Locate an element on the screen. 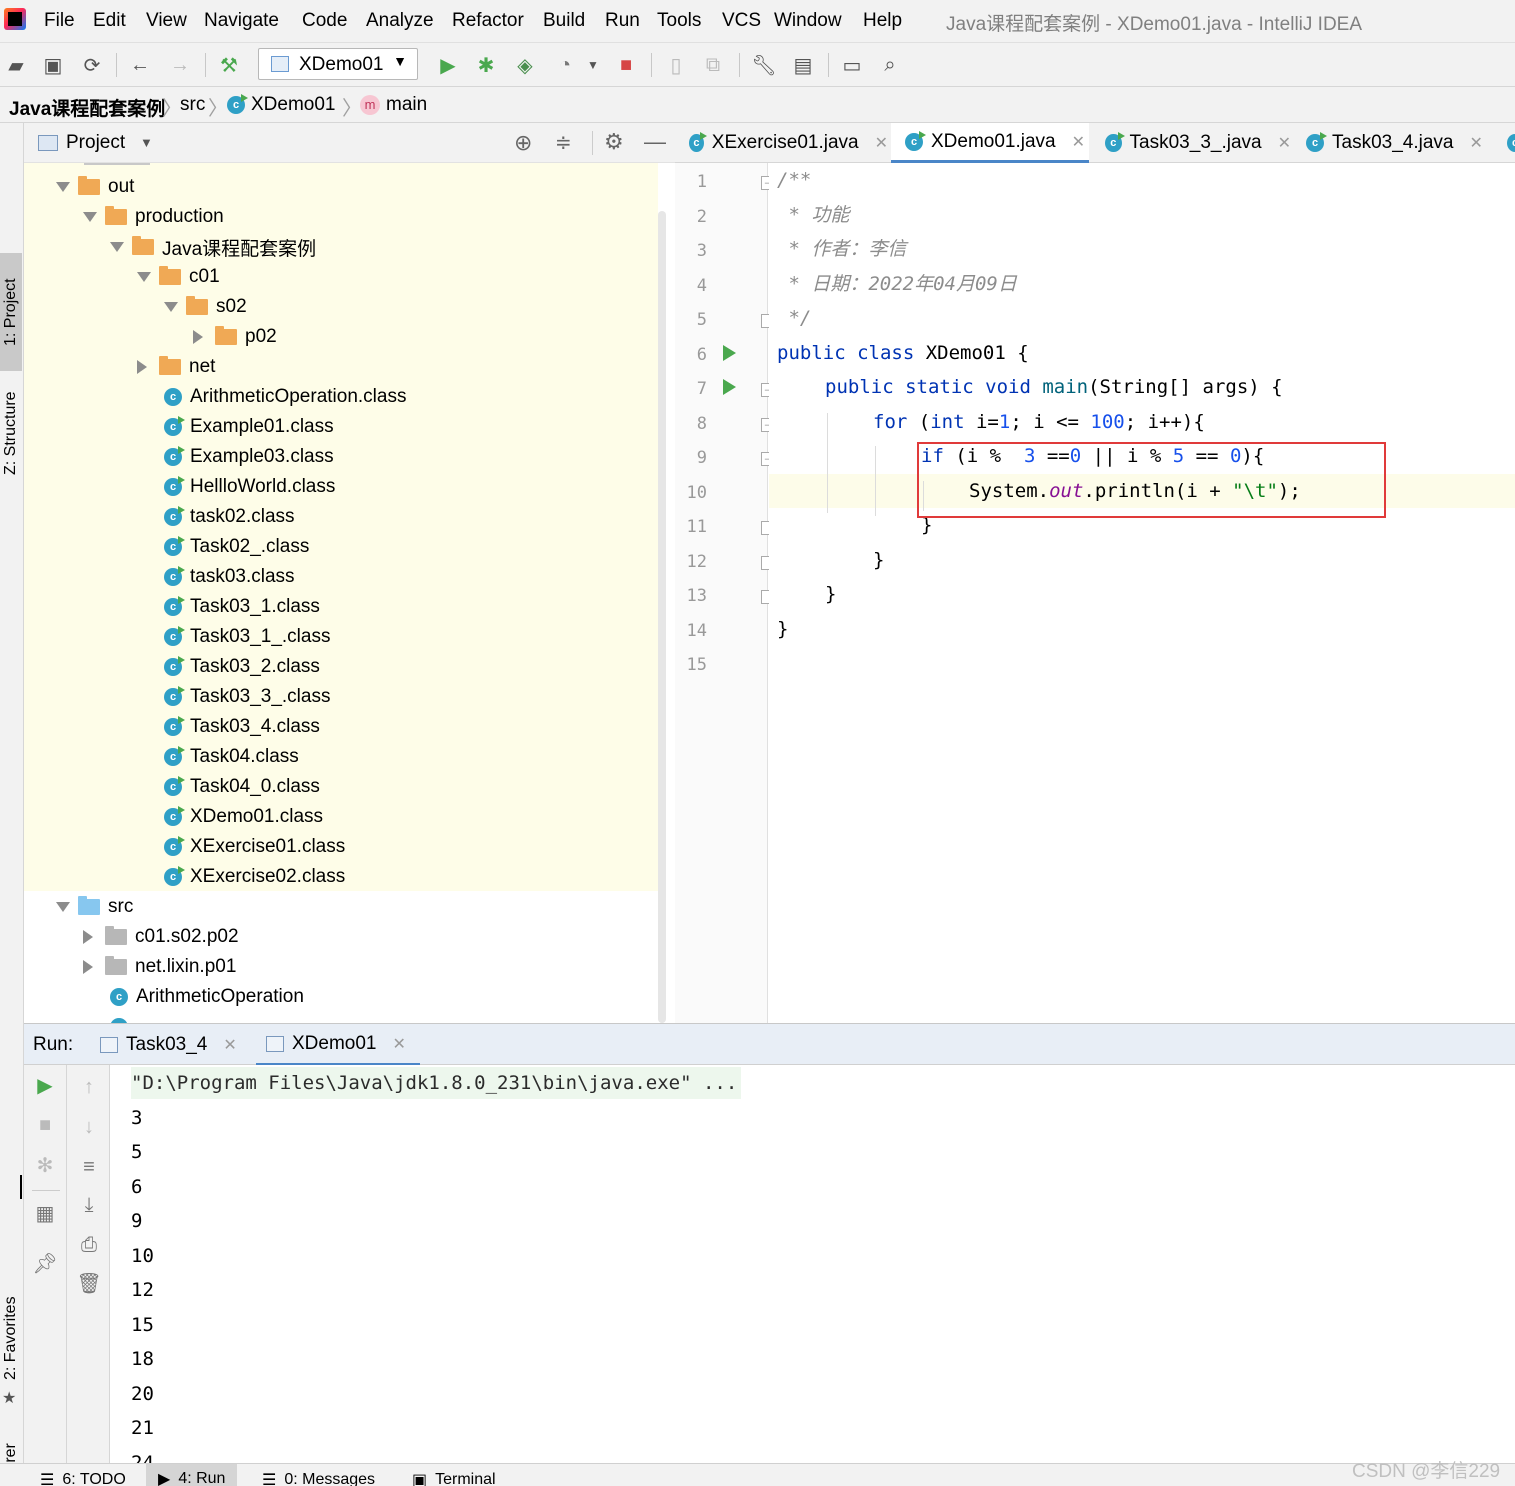 The image size is (1515, 1486). tab-task03-3: c Task03_3_.java ✕ is located at coordinates (1191, 143).